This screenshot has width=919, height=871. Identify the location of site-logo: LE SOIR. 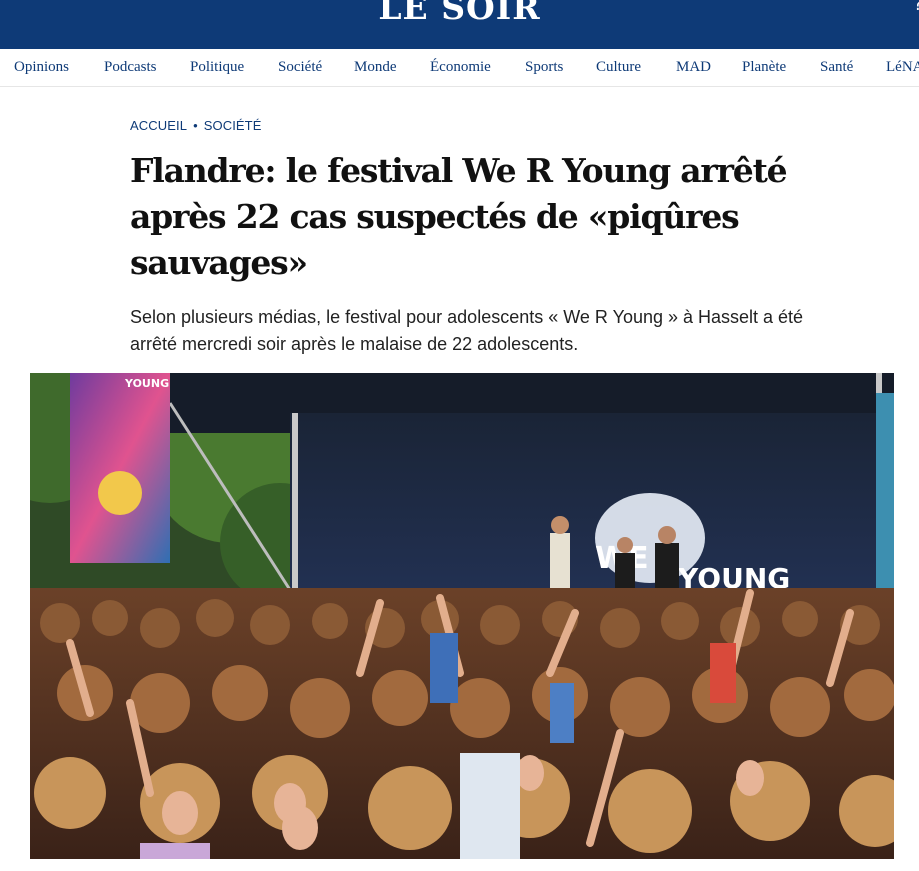
(459, 14).